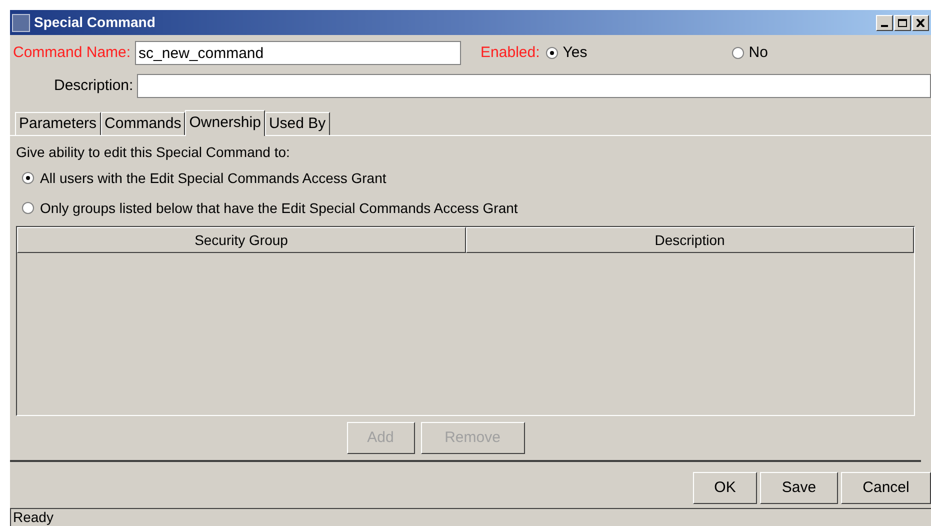  I want to click on minimize-button, so click(884, 22).